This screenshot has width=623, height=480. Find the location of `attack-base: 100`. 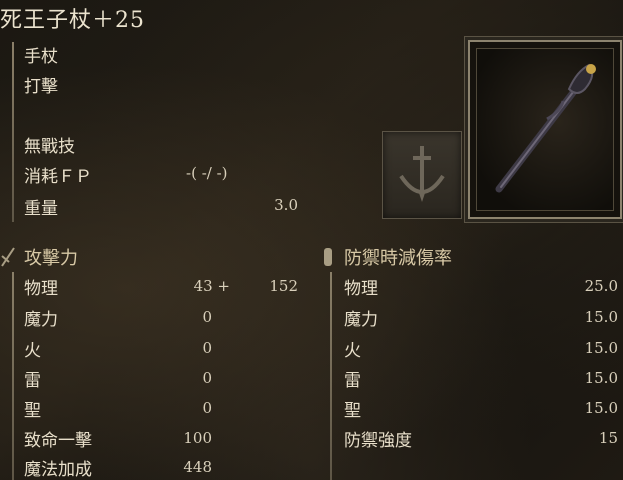

attack-base: 100 is located at coordinates (197, 438).